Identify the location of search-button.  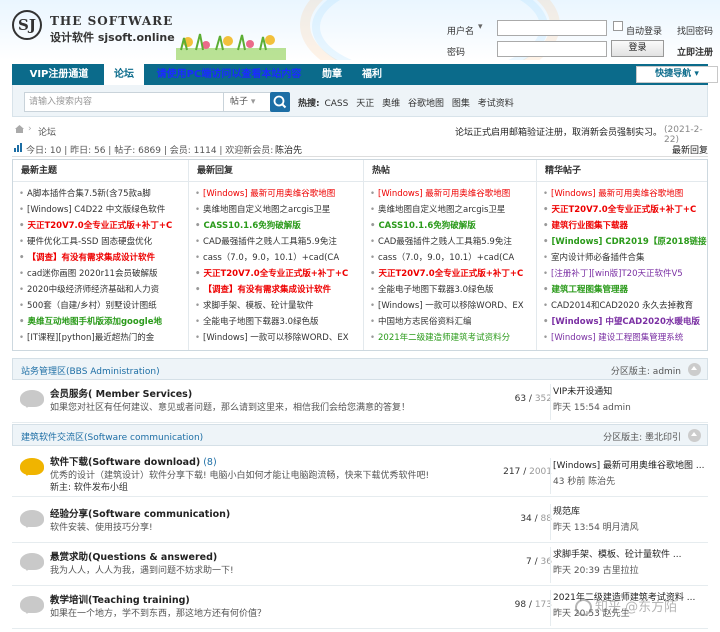
(280, 102).